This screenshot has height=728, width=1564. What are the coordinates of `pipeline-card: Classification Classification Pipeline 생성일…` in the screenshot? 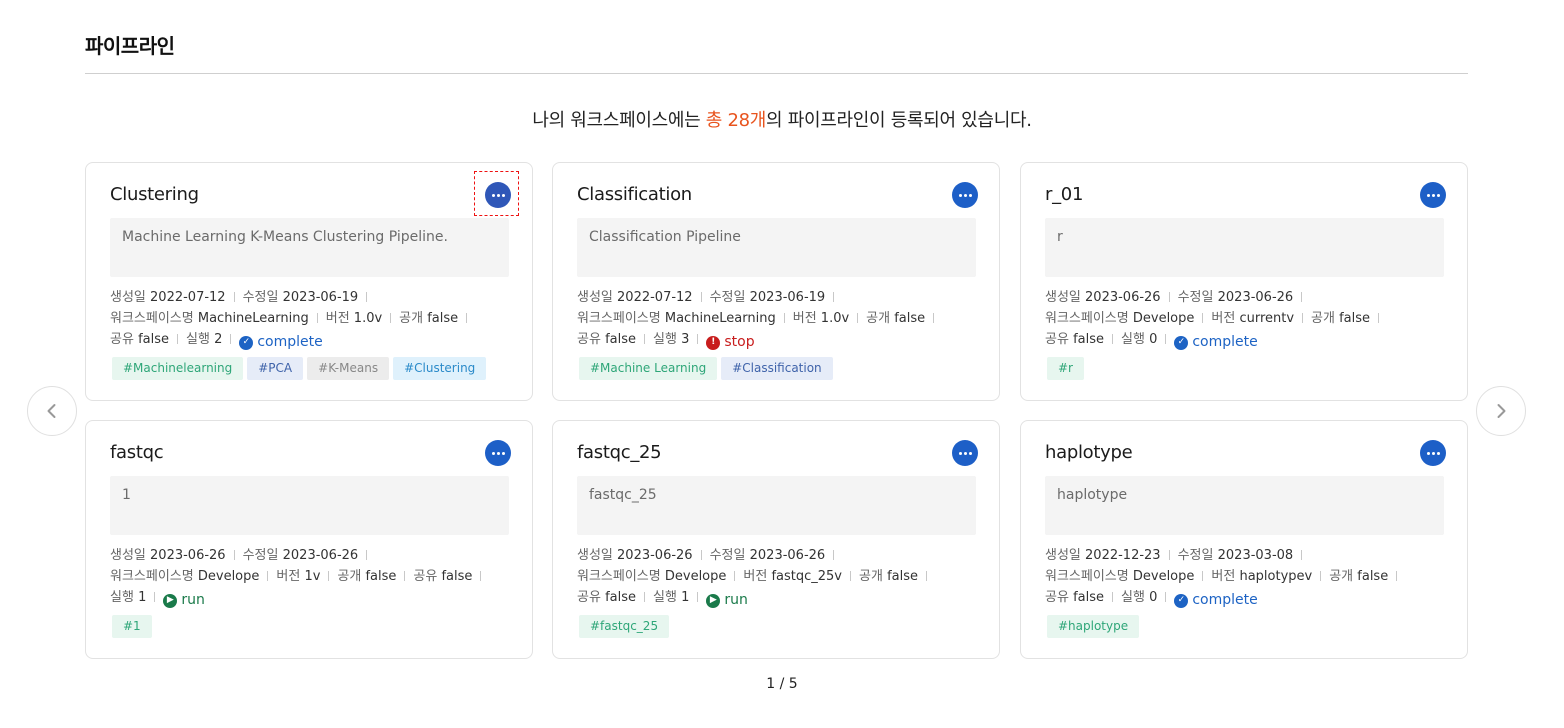 It's located at (776, 281).